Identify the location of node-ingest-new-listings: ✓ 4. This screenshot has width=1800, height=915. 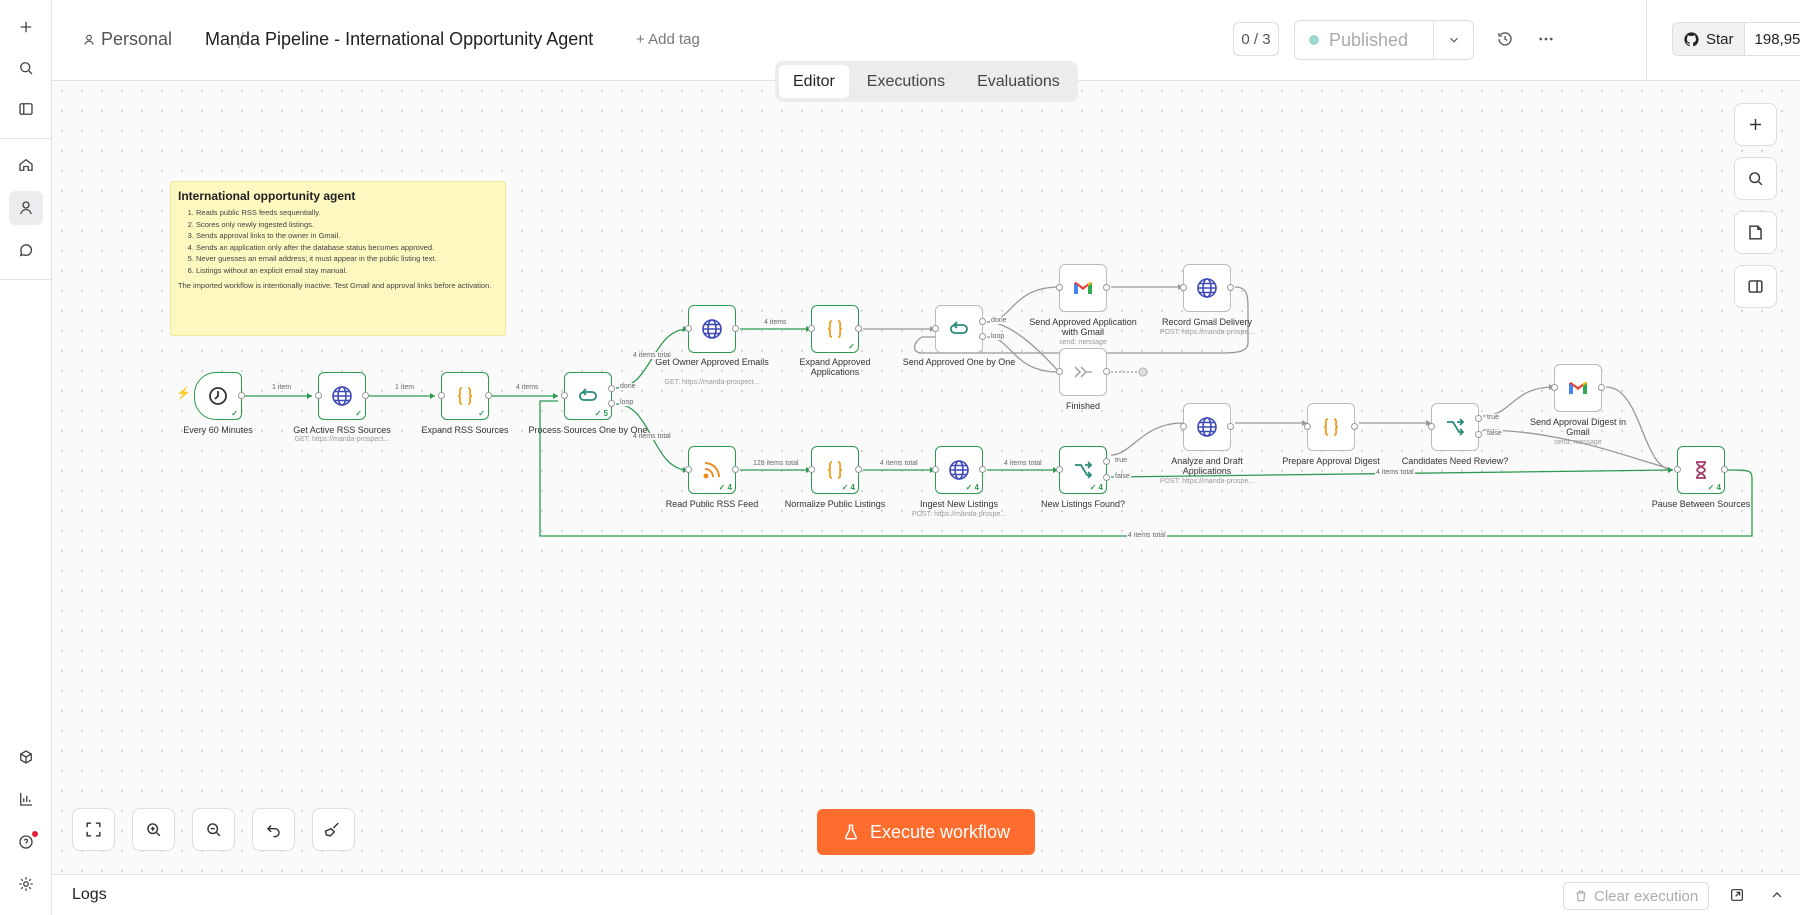
(959, 470).